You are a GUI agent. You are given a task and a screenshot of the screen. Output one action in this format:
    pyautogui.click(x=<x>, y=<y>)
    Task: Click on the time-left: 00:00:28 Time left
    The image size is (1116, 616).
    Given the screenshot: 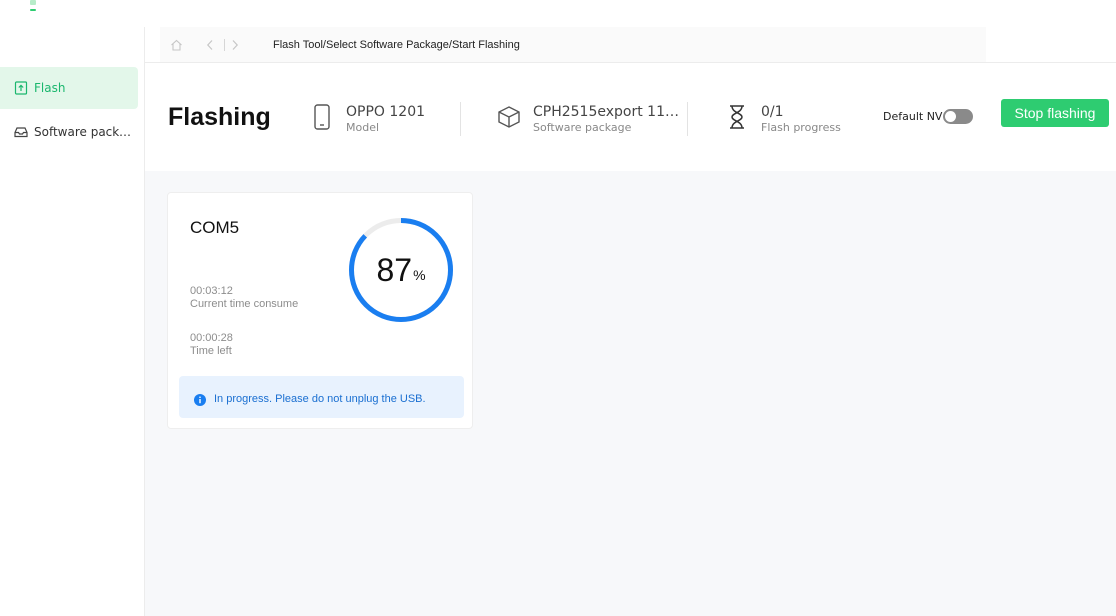 What is the action you would take?
    pyautogui.click(x=211, y=345)
    